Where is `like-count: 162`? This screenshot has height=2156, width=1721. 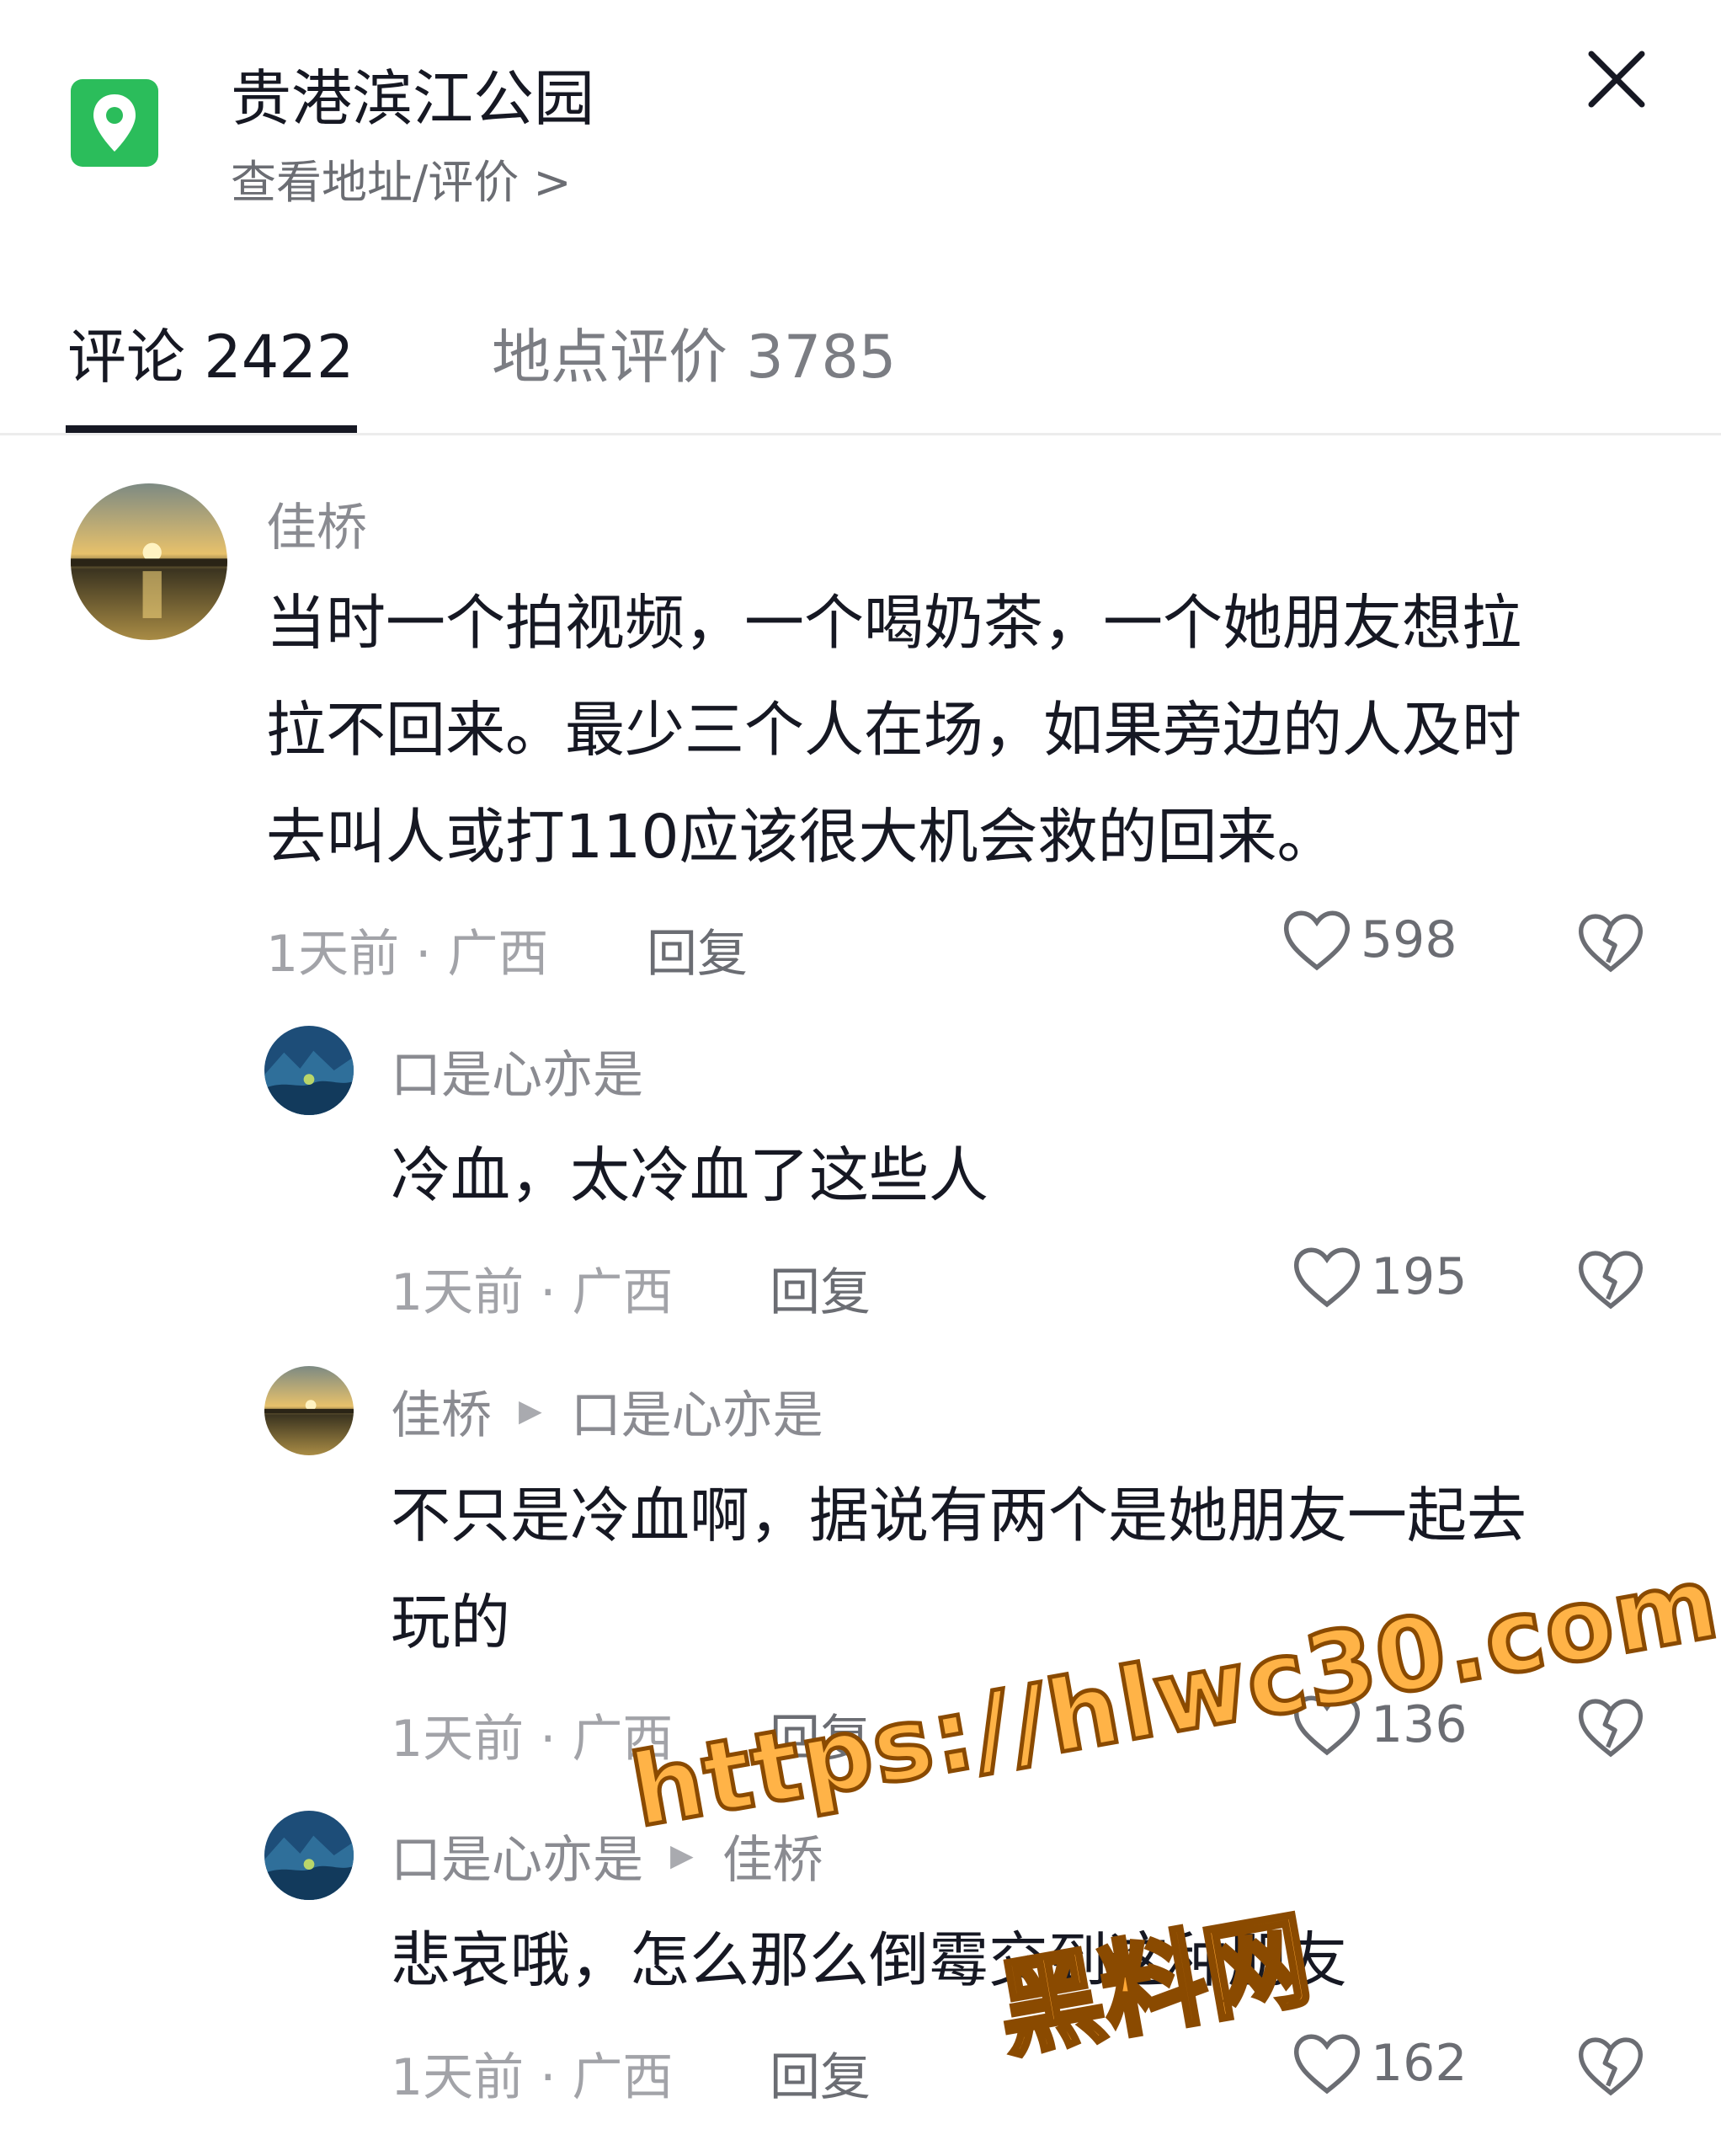 like-count: 162 is located at coordinates (1419, 2063).